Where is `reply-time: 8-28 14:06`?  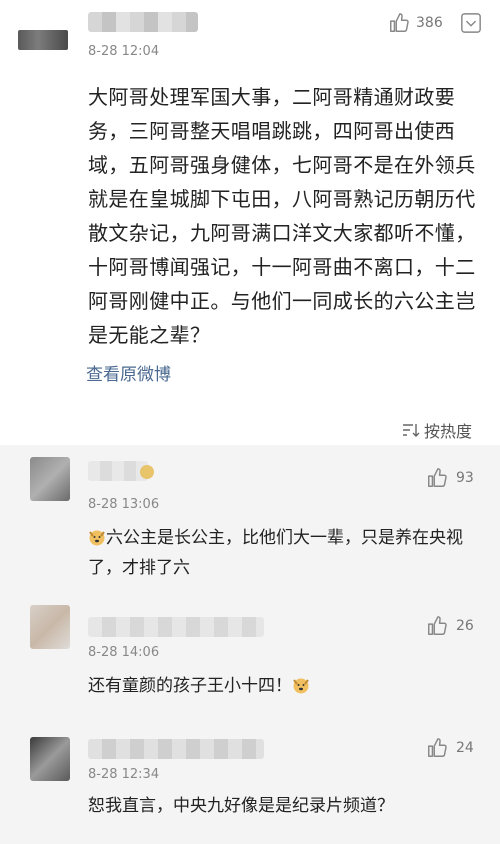
reply-time: 8-28 14:06 is located at coordinates (124, 652).